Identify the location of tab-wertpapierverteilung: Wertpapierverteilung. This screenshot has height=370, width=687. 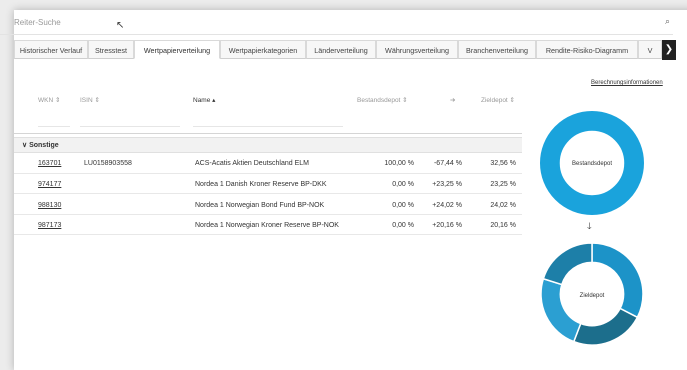
(177, 49).